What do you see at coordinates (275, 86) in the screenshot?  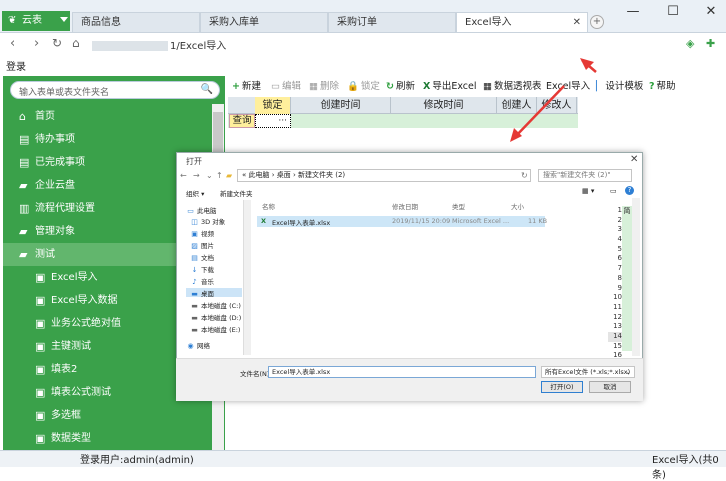 I see `edit-icon: ▭` at bounding box center [275, 86].